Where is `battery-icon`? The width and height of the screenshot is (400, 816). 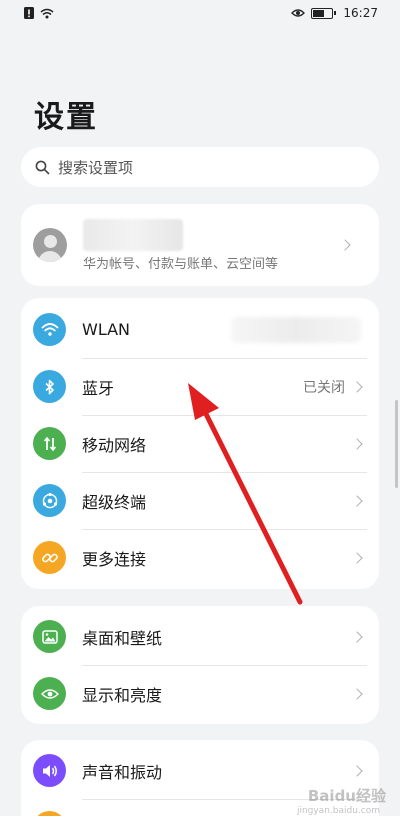 battery-icon is located at coordinates (324, 13).